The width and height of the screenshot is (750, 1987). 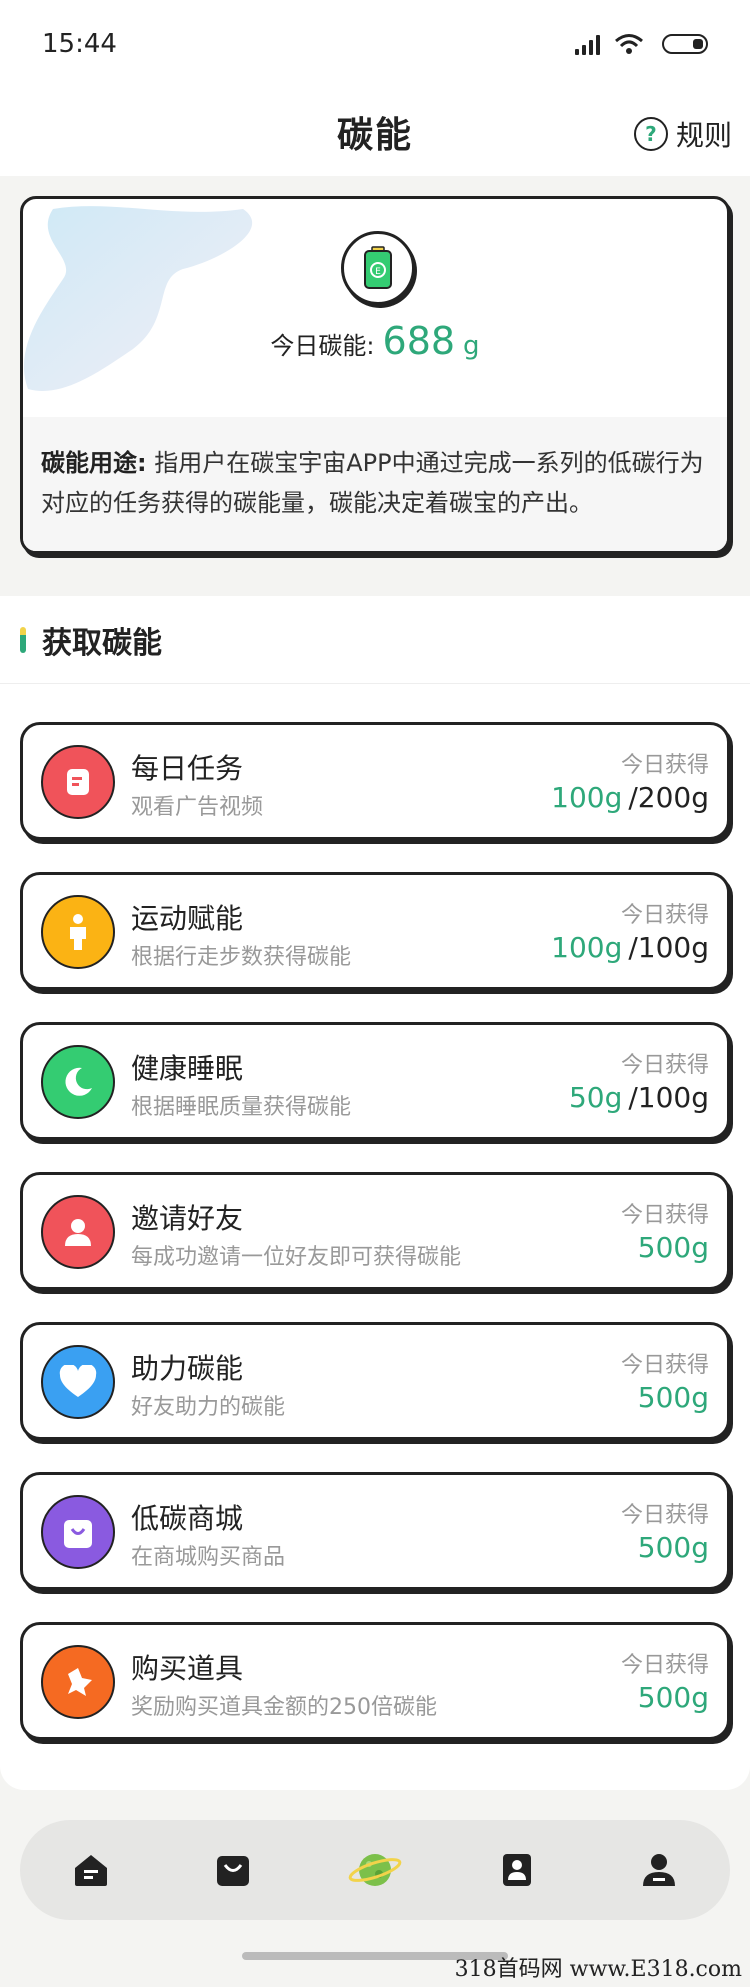 I want to click on battery-energy-icon: E, so click(x=378, y=268).